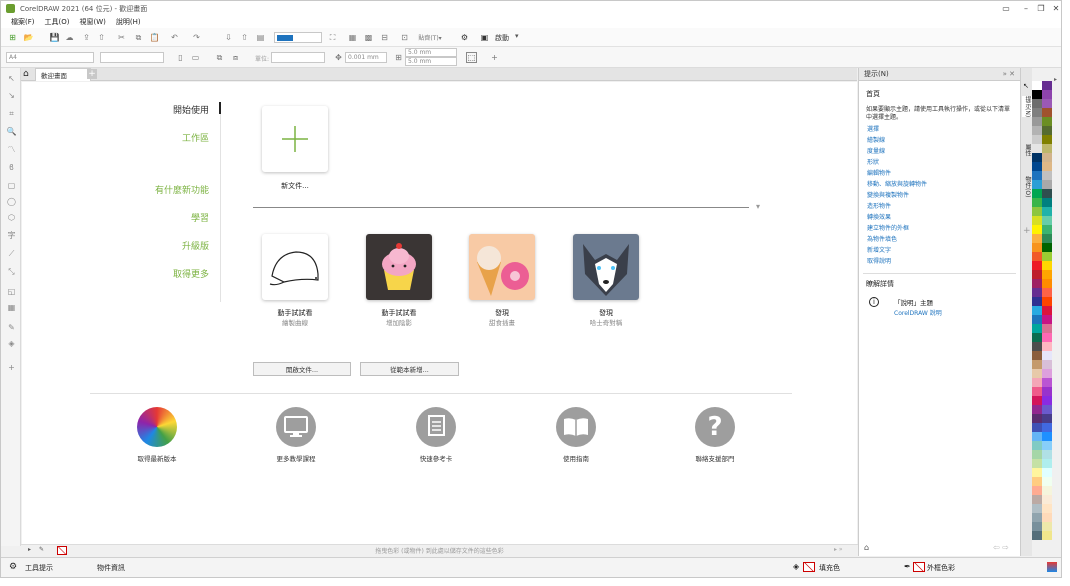 This screenshot has height=586, width=1070. I want to click on card-sweets, so click(502, 267).